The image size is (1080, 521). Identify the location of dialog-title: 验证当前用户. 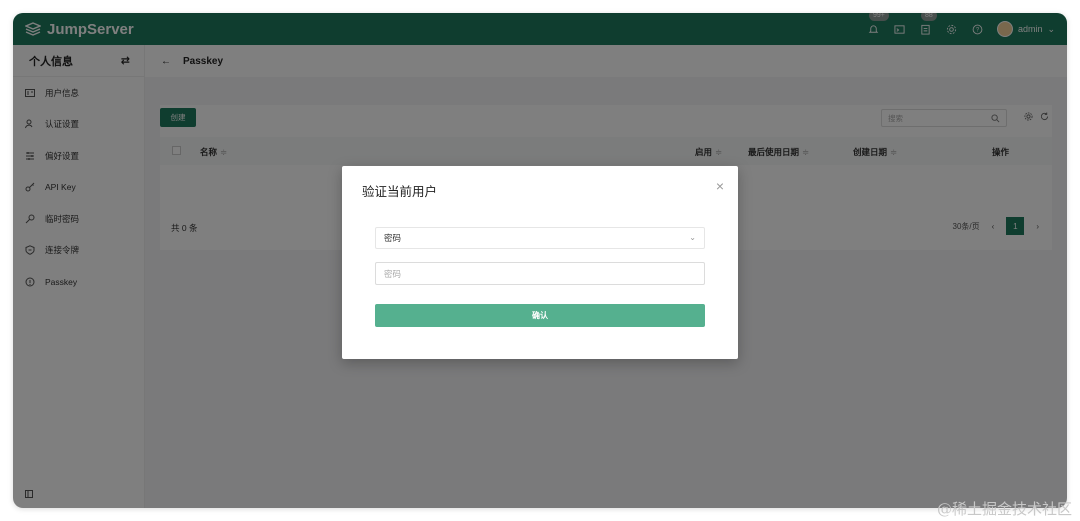
(400, 192).